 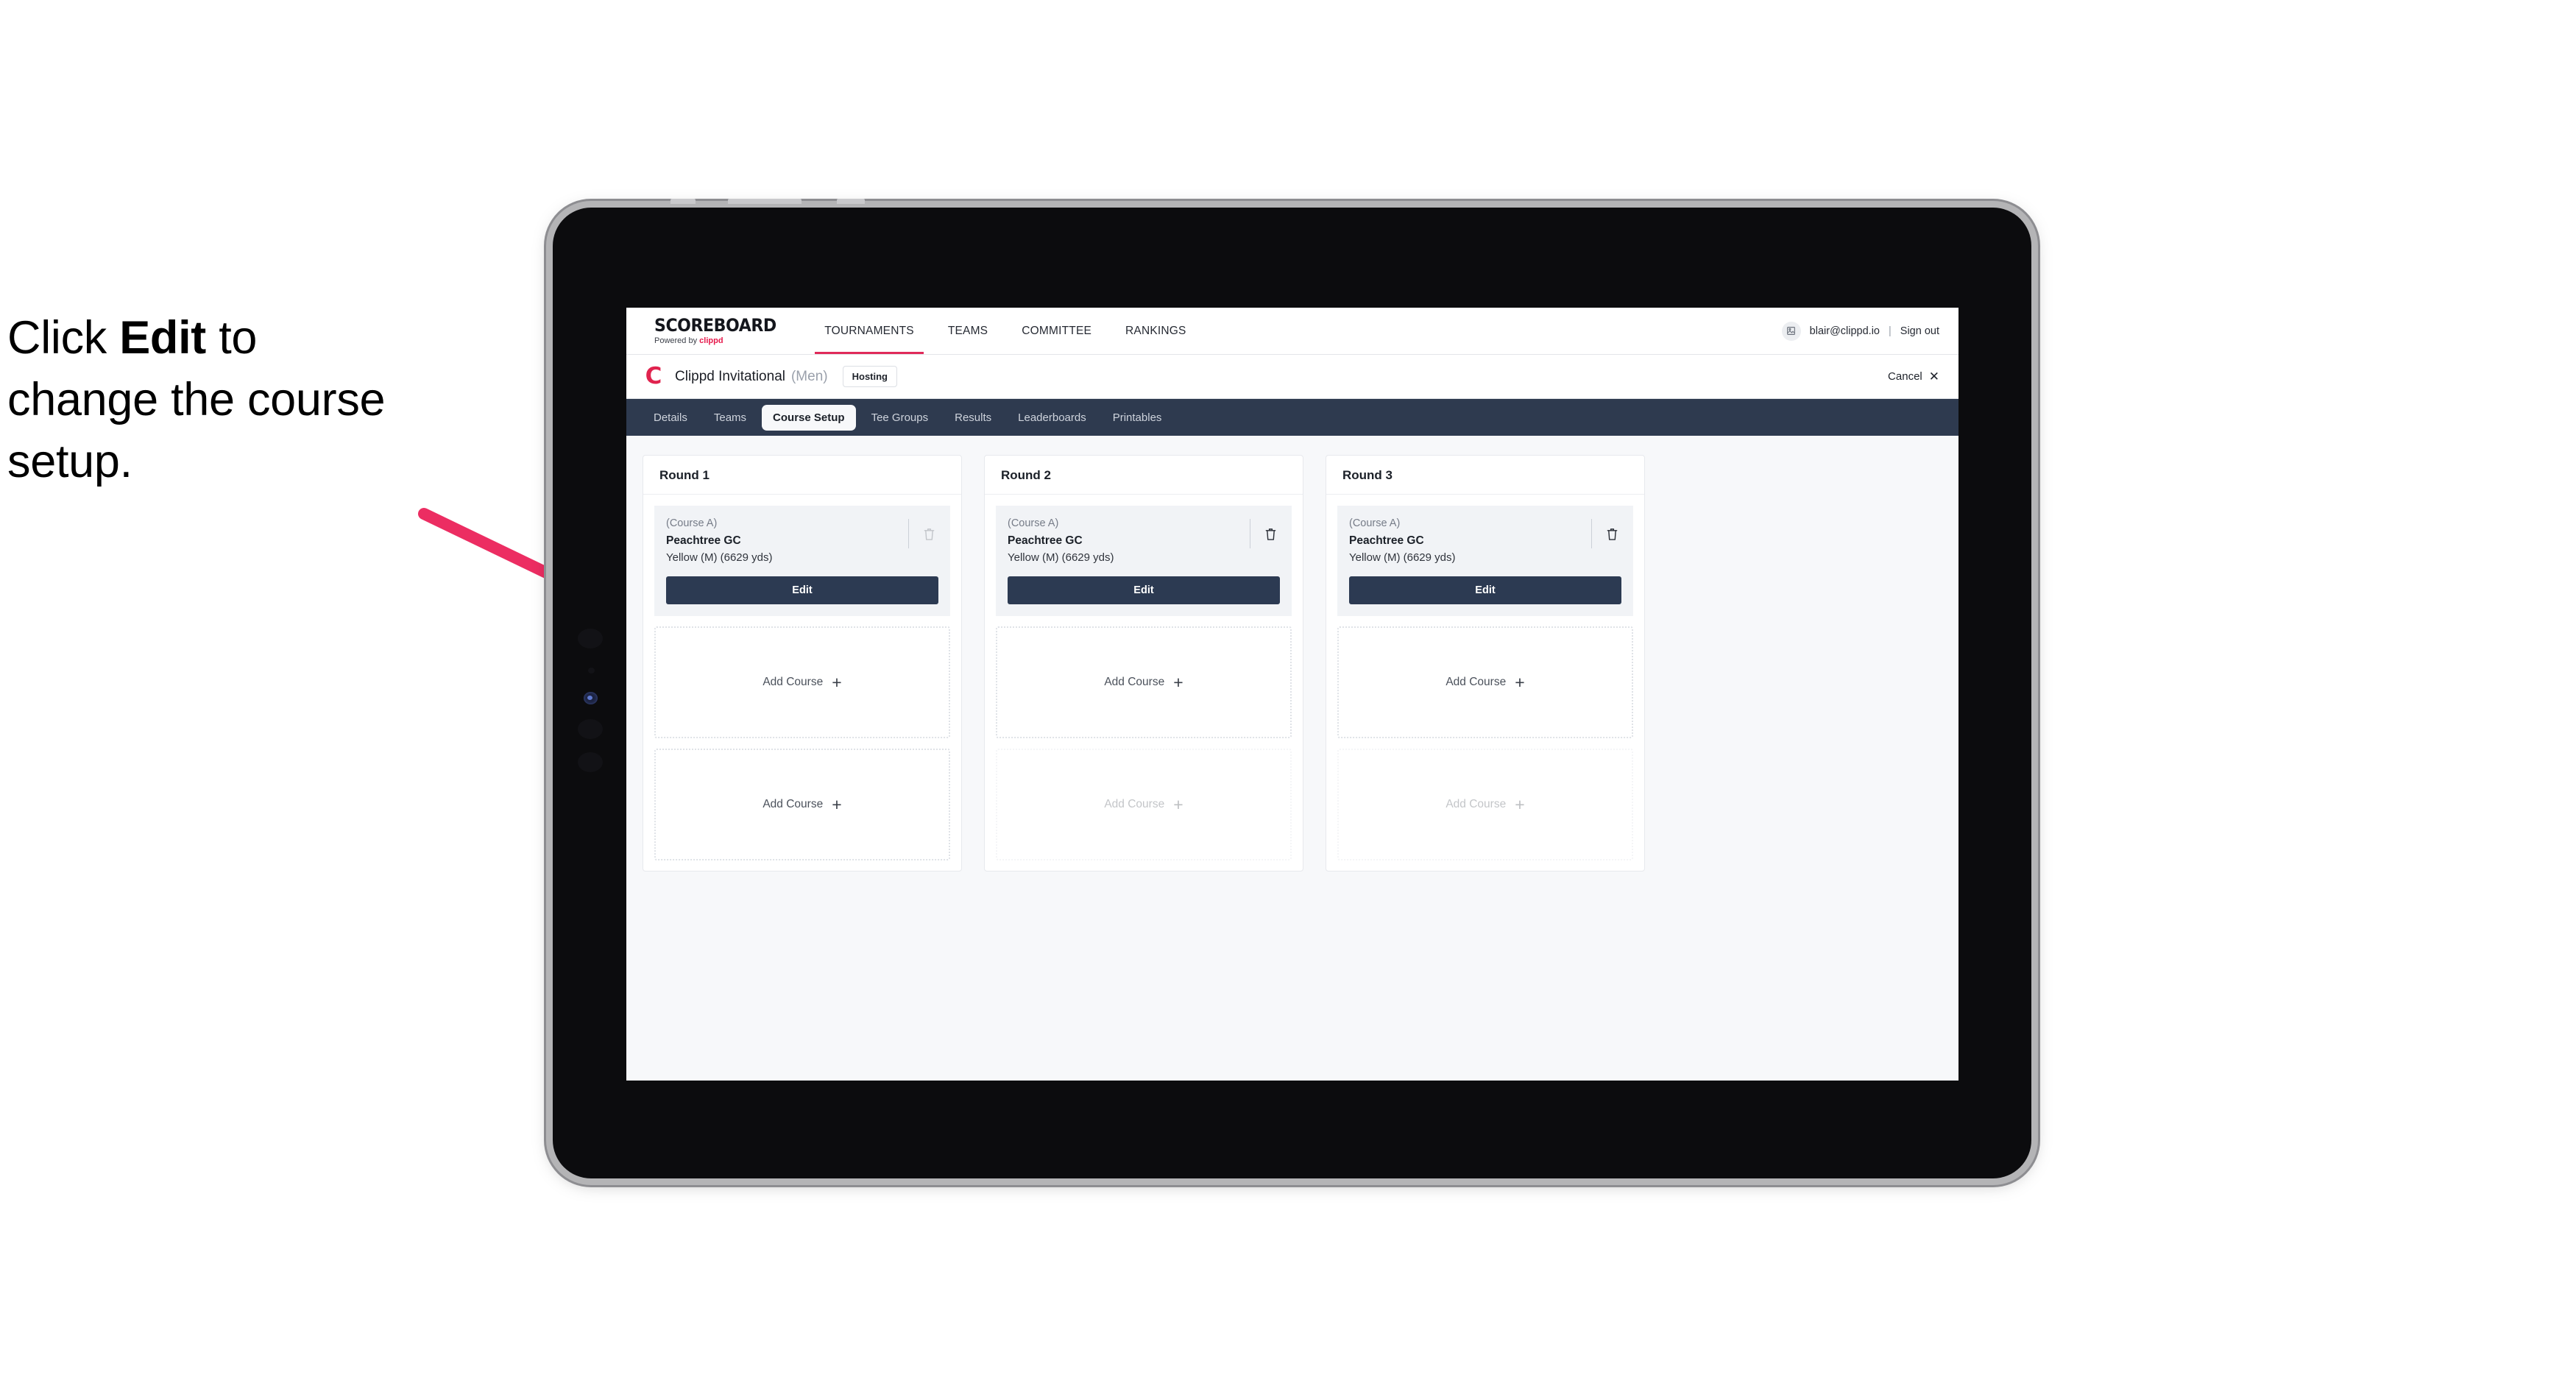 What do you see at coordinates (653, 376) in the screenshot?
I see `clippd-logo-icon: C` at bounding box center [653, 376].